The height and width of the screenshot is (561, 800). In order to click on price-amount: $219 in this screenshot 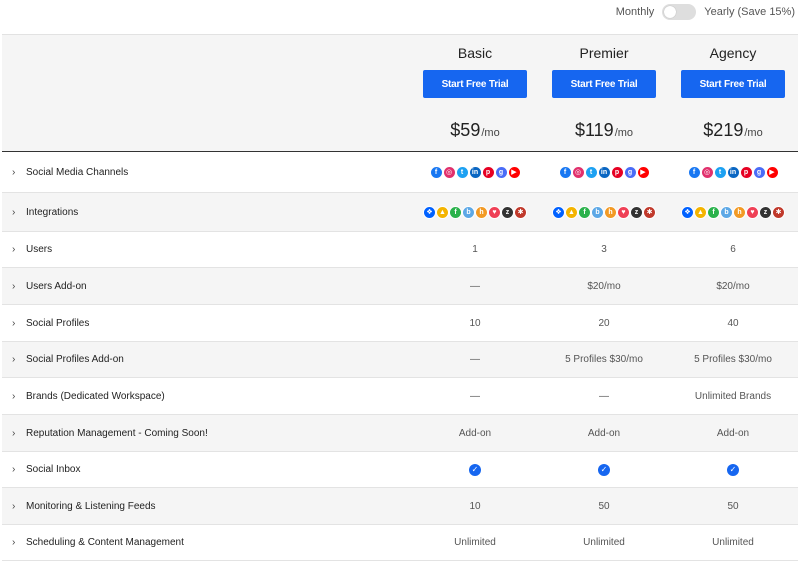, I will do `click(723, 130)`.